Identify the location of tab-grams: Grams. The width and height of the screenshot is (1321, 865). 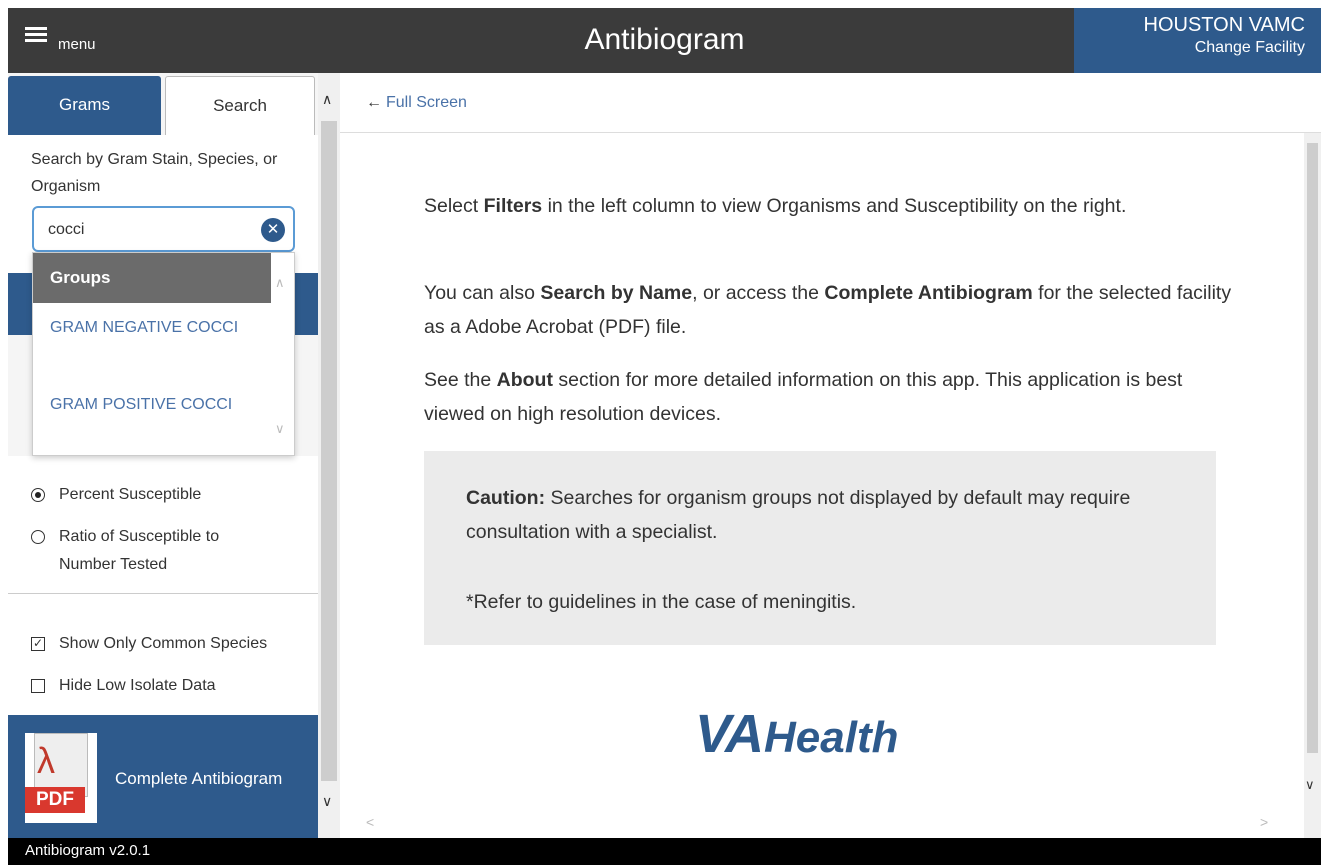
(84, 106).